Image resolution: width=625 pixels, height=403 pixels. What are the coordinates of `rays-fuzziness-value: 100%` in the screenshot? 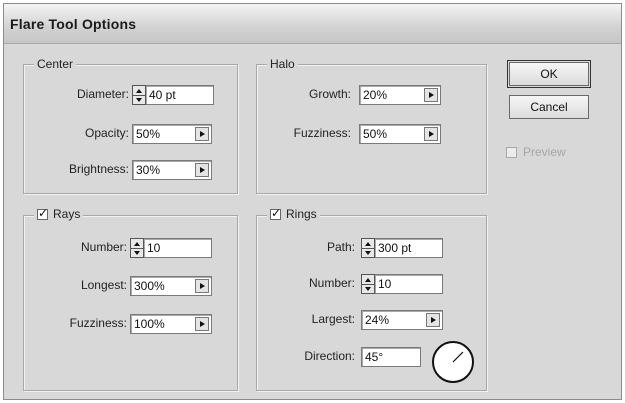 It's located at (149, 324).